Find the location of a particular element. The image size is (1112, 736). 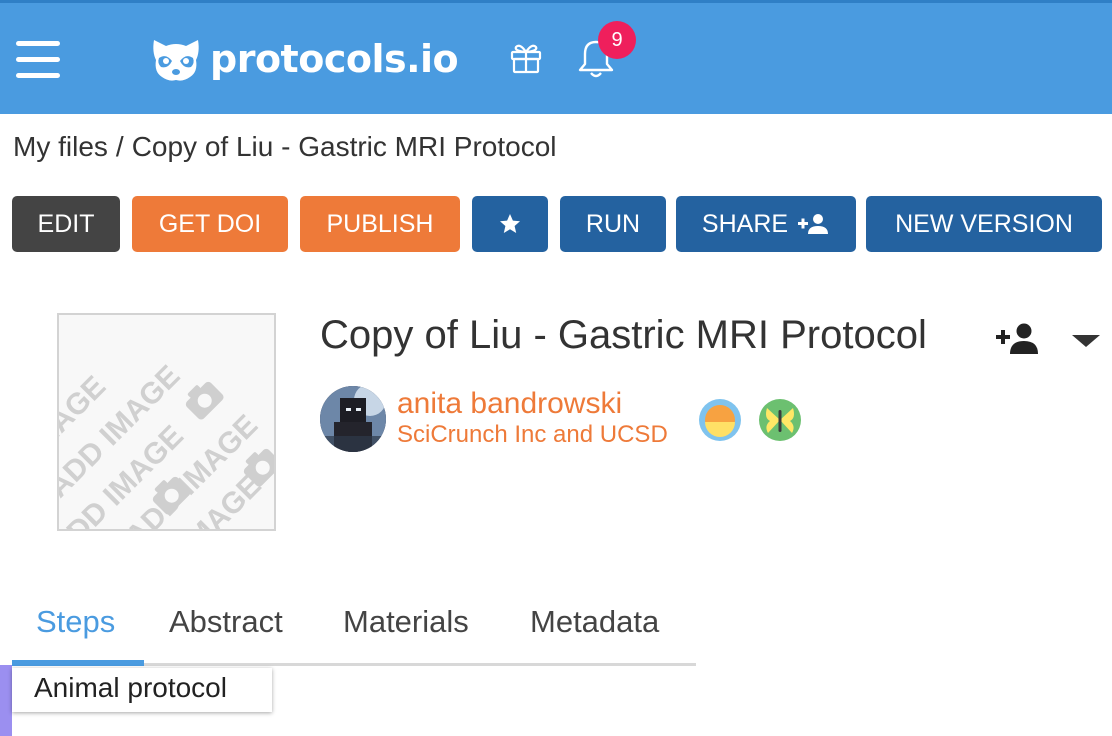

get-doi-button: GET DOI is located at coordinates (210, 224).